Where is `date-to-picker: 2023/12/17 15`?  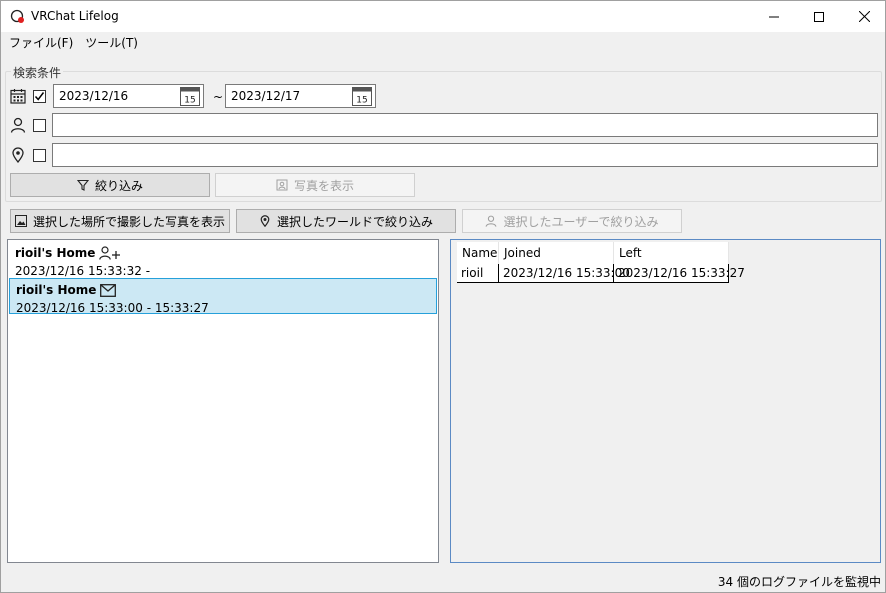
date-to-picker: 2023/12/17 15 is located at coordinates (300, 96).